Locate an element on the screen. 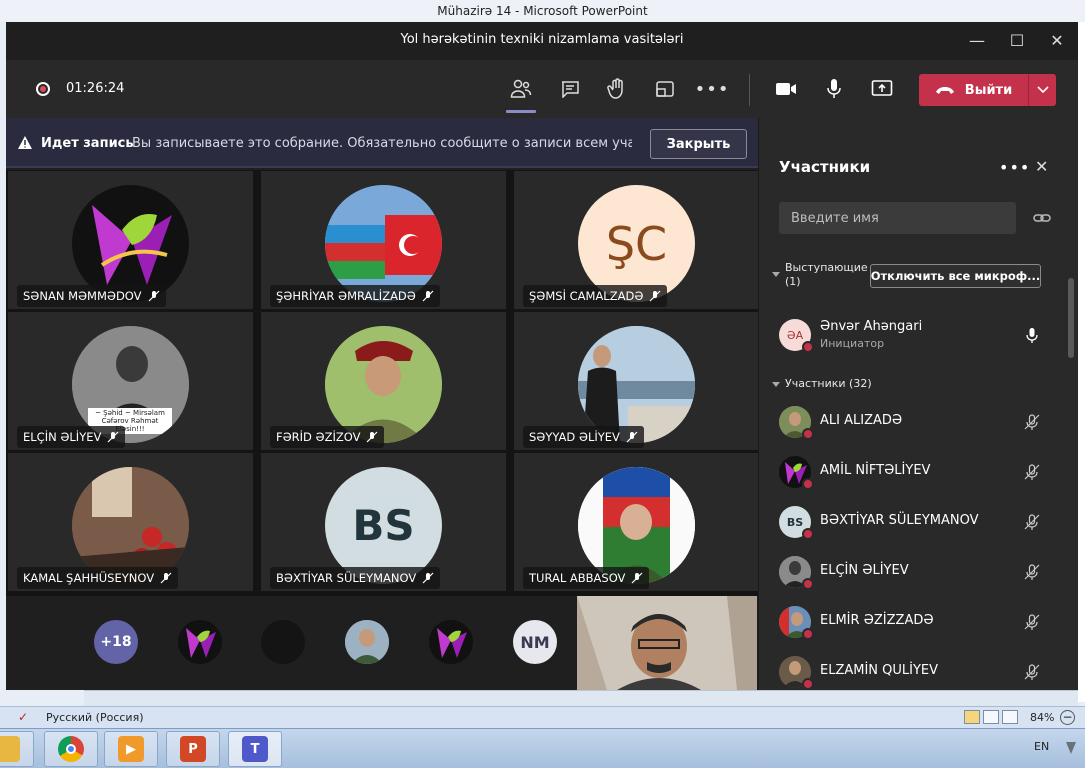  meeting-toolbar: 01:26:24 ••• Выйти is located at coordinates (542, 89).